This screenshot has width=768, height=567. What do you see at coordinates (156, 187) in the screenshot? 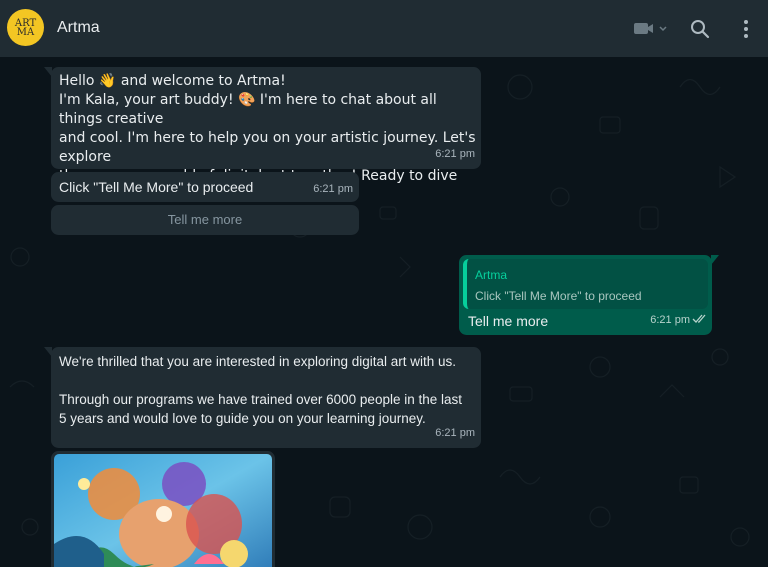
I see `message-text: Click "Tell Me More" to proceed` at bounding box center [156, 187].